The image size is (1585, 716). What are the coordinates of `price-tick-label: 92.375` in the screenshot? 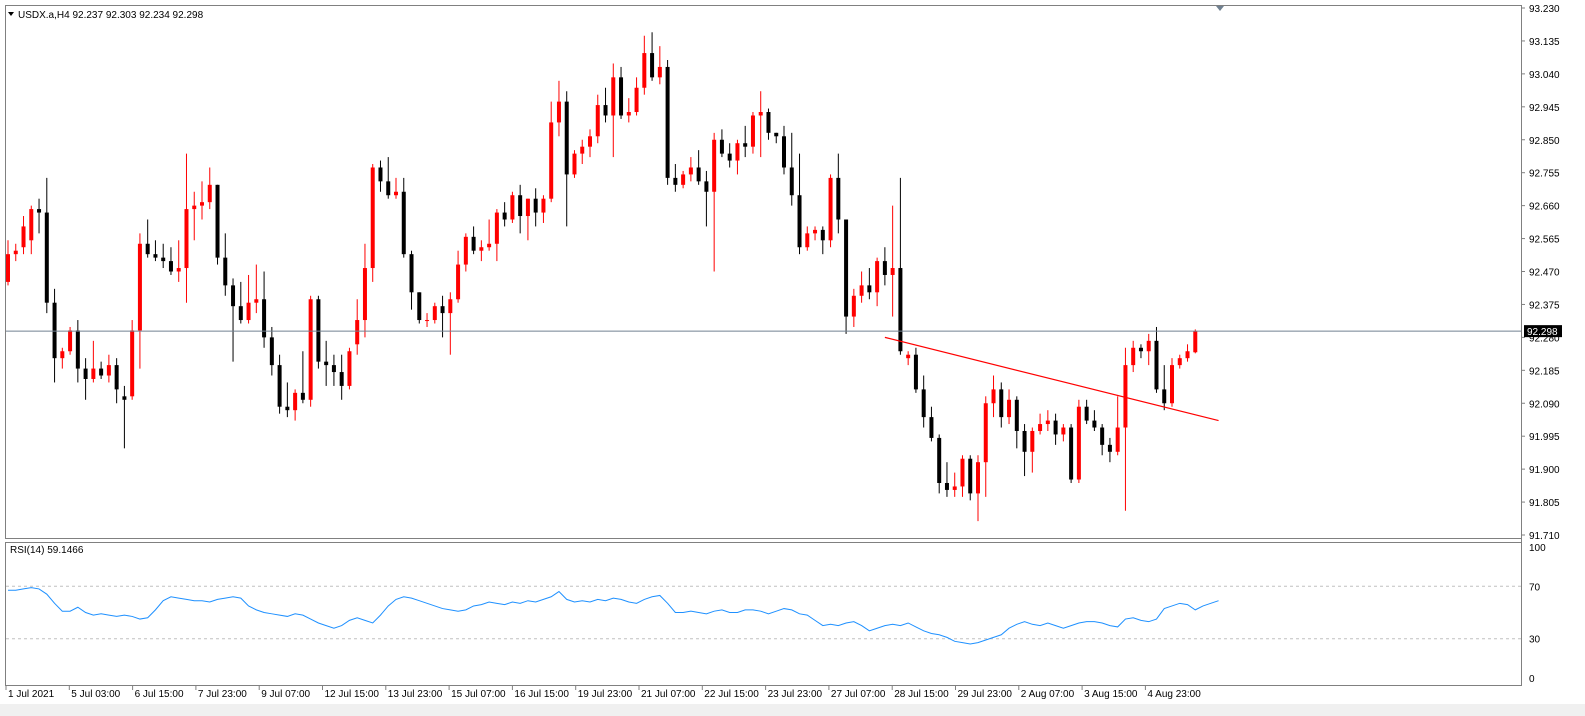 It's located at (1544, 305).